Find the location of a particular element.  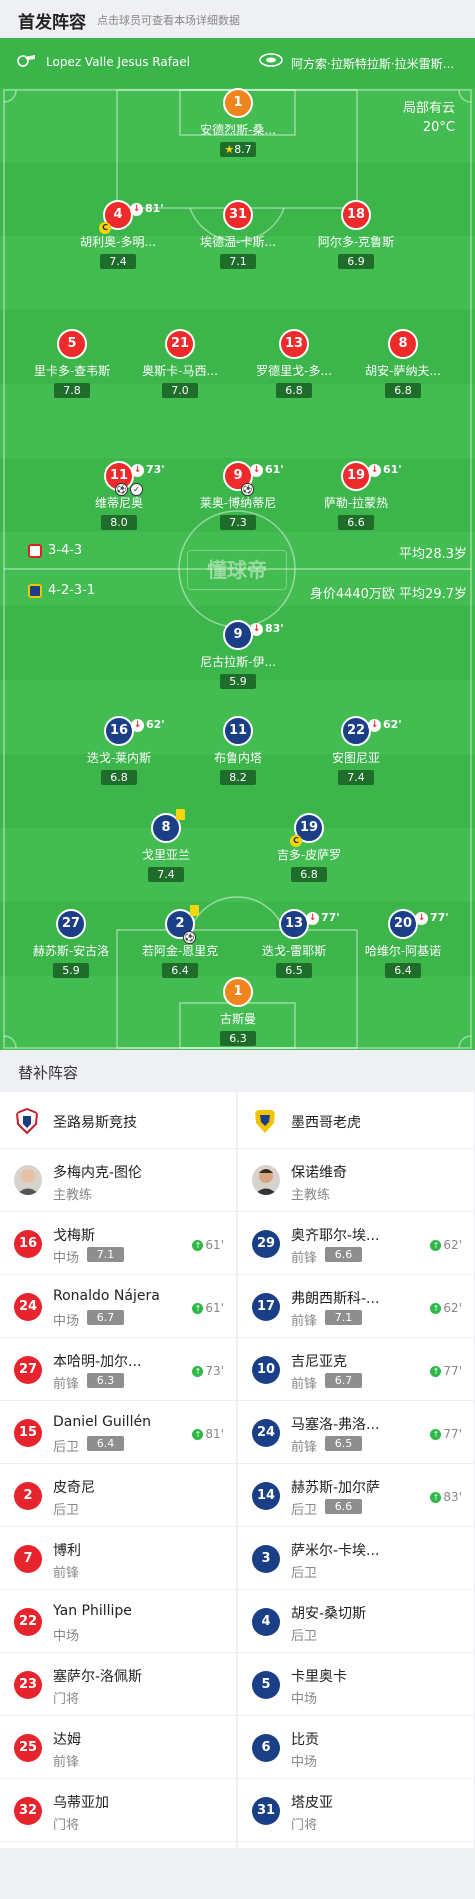

player-name: 塞萨尔-洛佩斯 is located at coordinates (98, 1677).